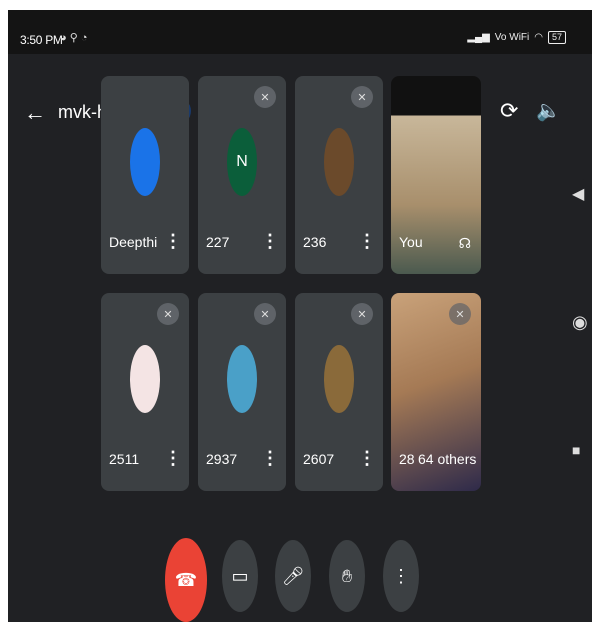 This screenshot has height=627, width=600. What do you see at coordinates (447, 459) in the screenshot?
I see `others-count: 64 others` at bounding box center [447, 459].